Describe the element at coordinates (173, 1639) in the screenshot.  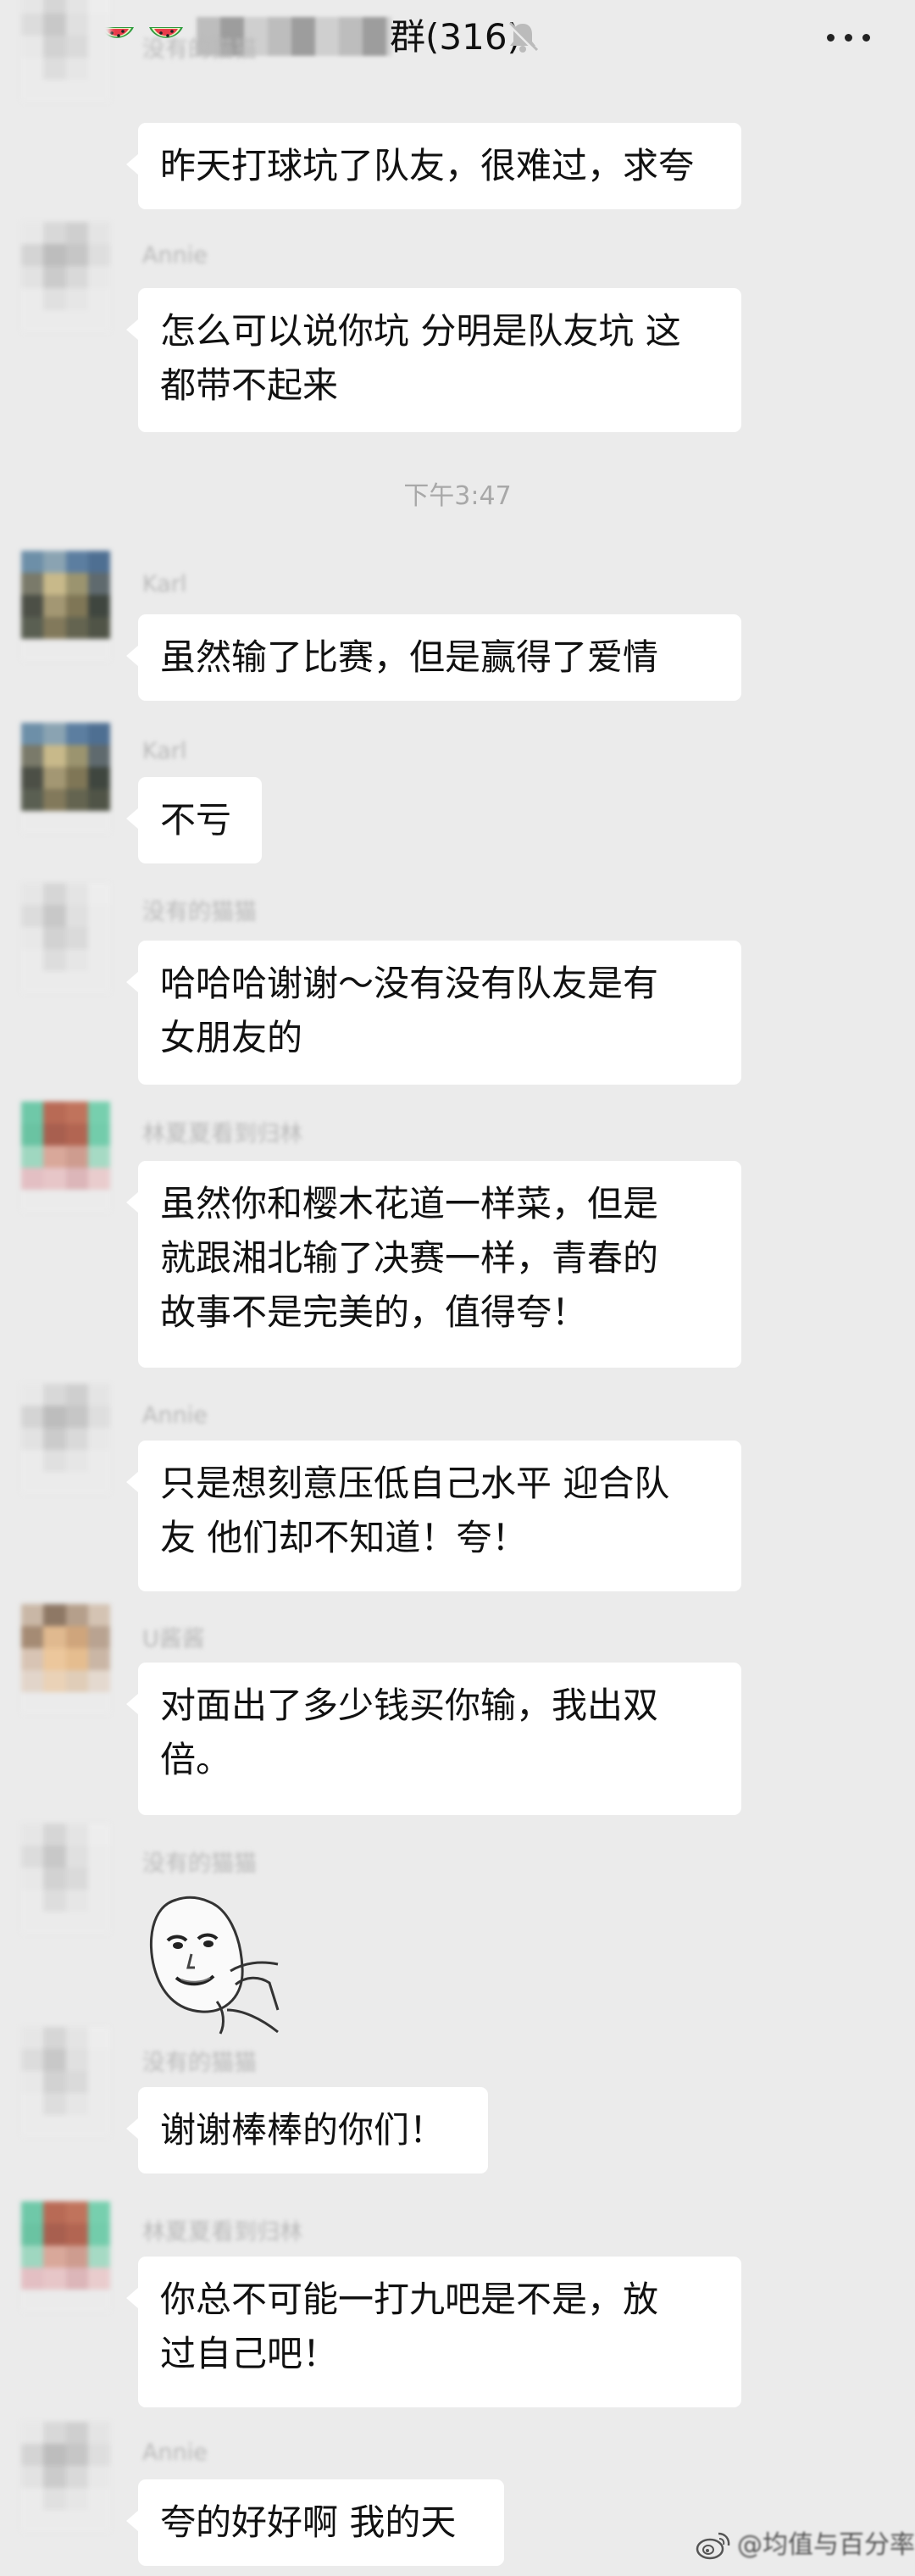
I see `sender-name: U酱酱` at that location.